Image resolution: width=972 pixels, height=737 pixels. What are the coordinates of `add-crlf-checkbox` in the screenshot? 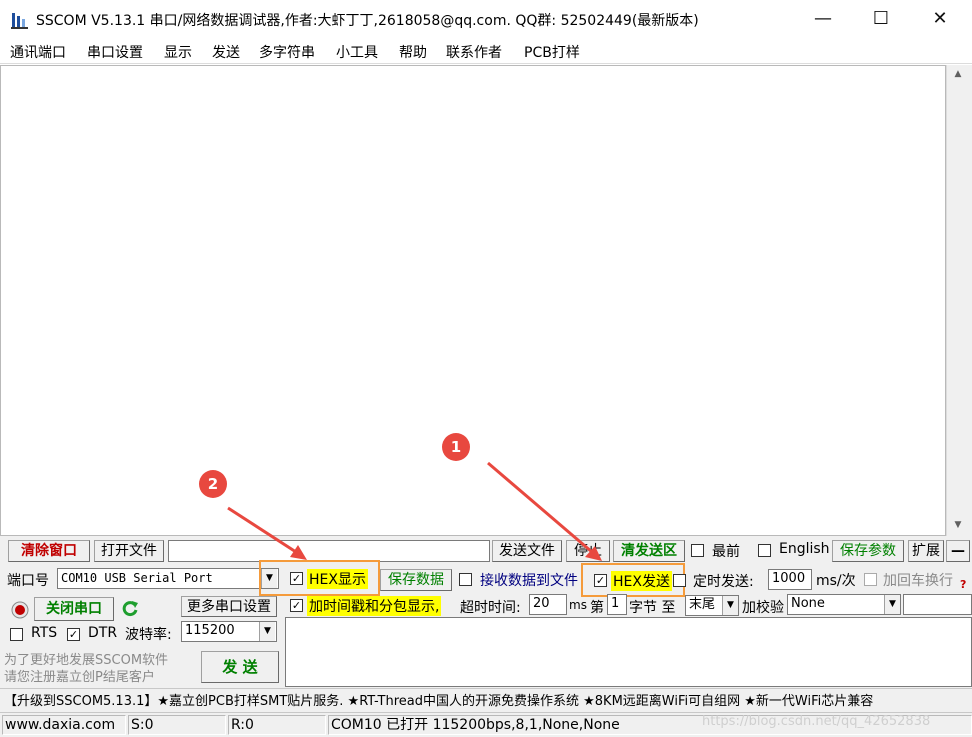 It's located at (870, 579).